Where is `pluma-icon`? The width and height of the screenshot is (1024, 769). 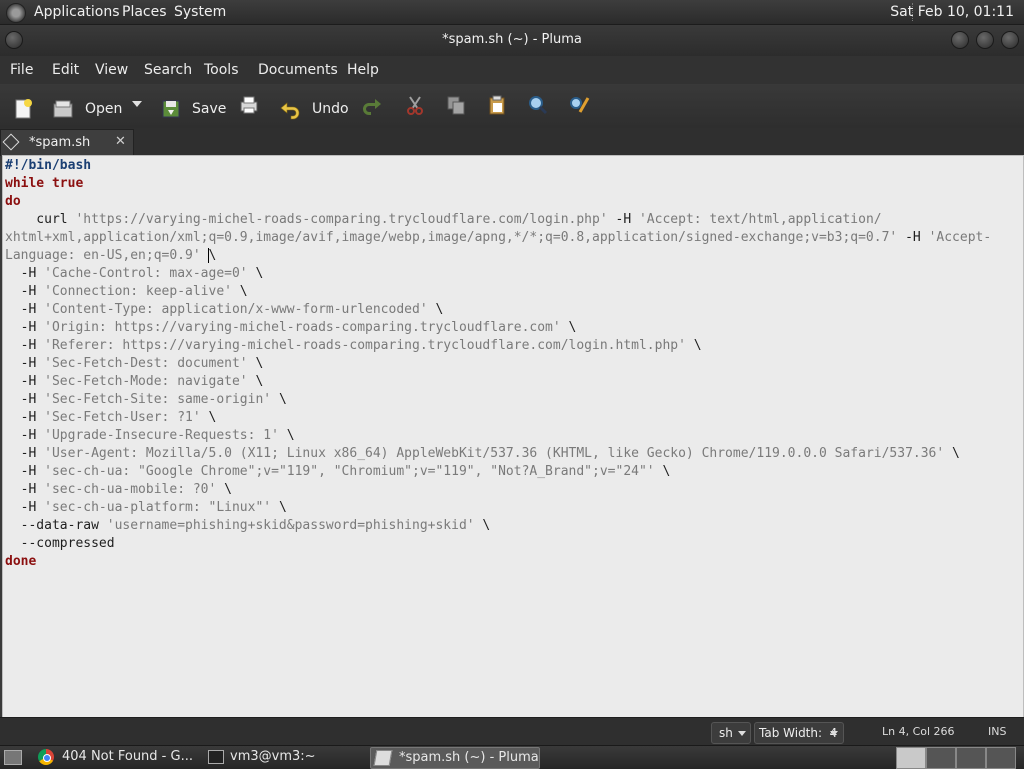 pluma-icon is located at coordinates (383, 758).